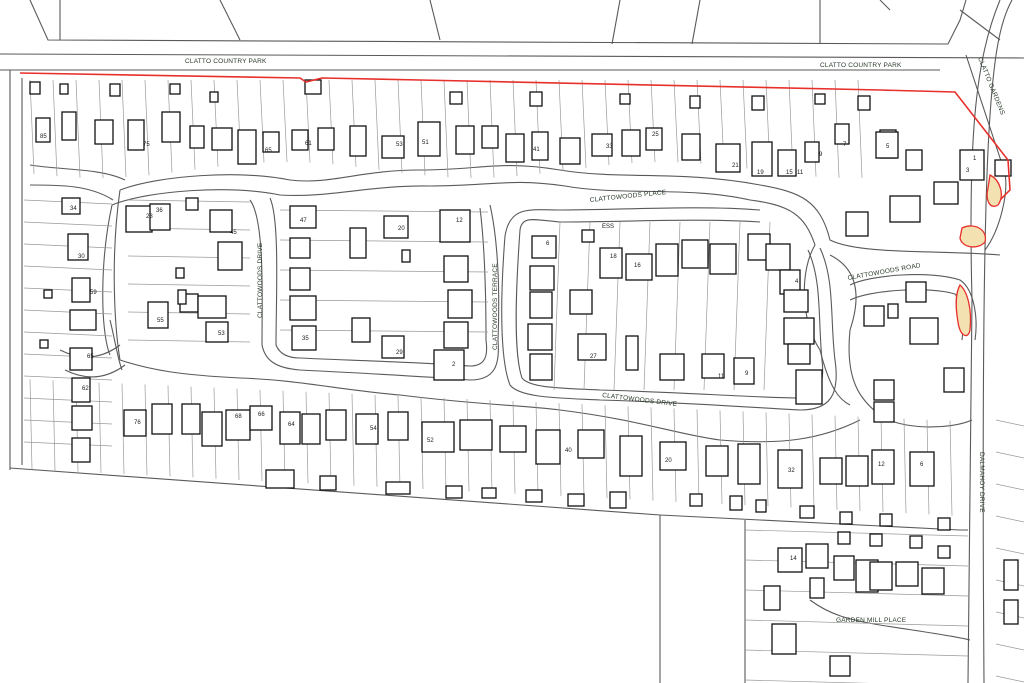  What do you see at coordinates (160, 321) in the screenshot?
I see `house-number: 55` at bounding box center [160, 321].